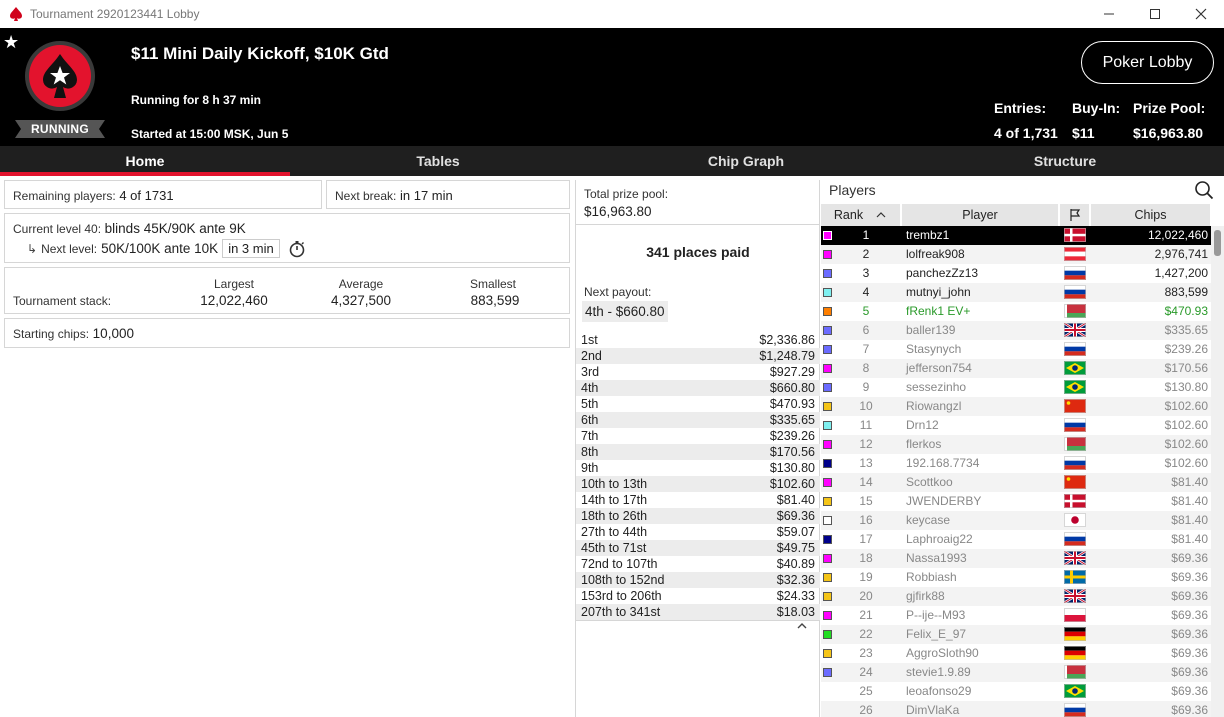 The image size is (1224, 717). What do you see at coordinates (145, 161) in the screenshot?
I see `tab-home: Home` at bounding box center [145, 161].